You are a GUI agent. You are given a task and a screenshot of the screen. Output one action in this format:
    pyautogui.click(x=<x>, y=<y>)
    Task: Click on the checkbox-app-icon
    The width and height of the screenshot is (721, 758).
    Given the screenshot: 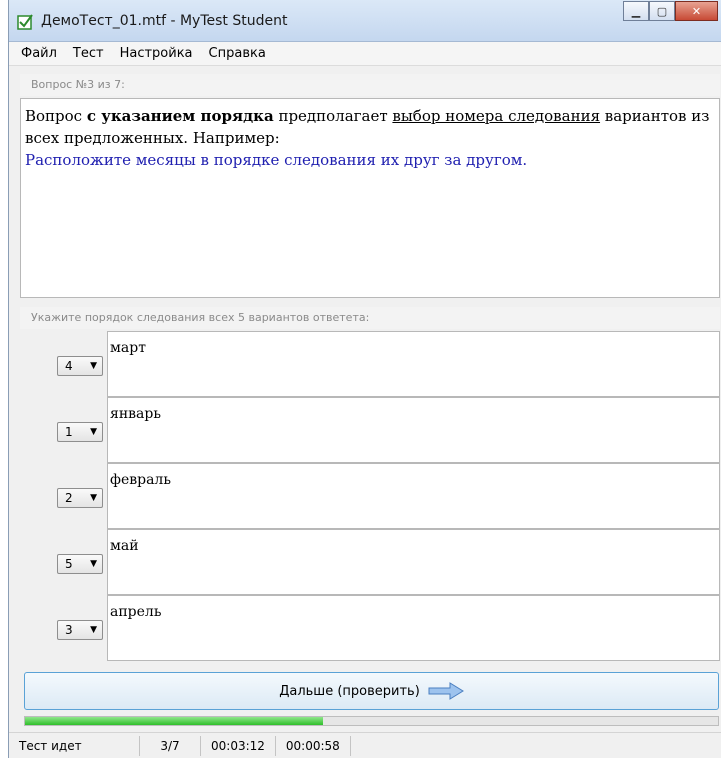 What is the action you would take?
    pyautogui.click(x=25, y=22)
    